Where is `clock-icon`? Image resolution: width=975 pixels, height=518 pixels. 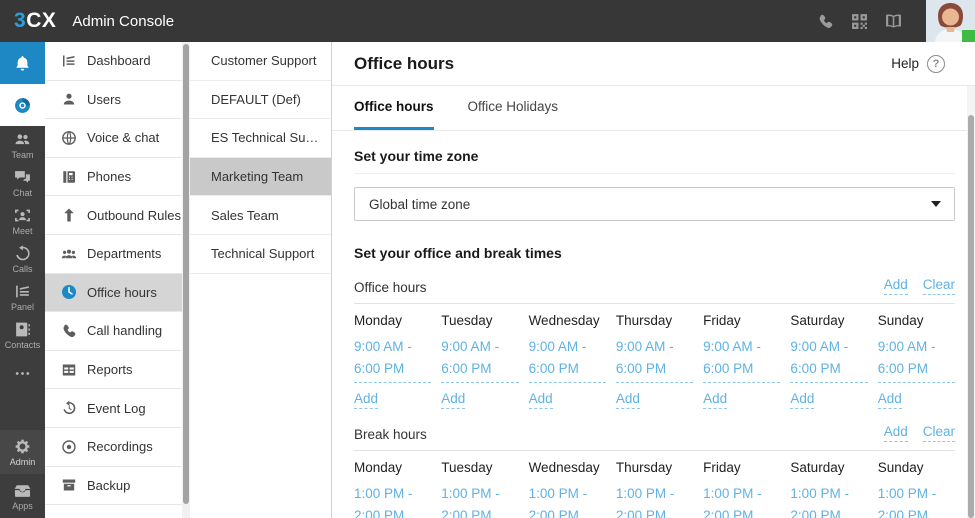 clock-icon is located at coordinates (68, 292).